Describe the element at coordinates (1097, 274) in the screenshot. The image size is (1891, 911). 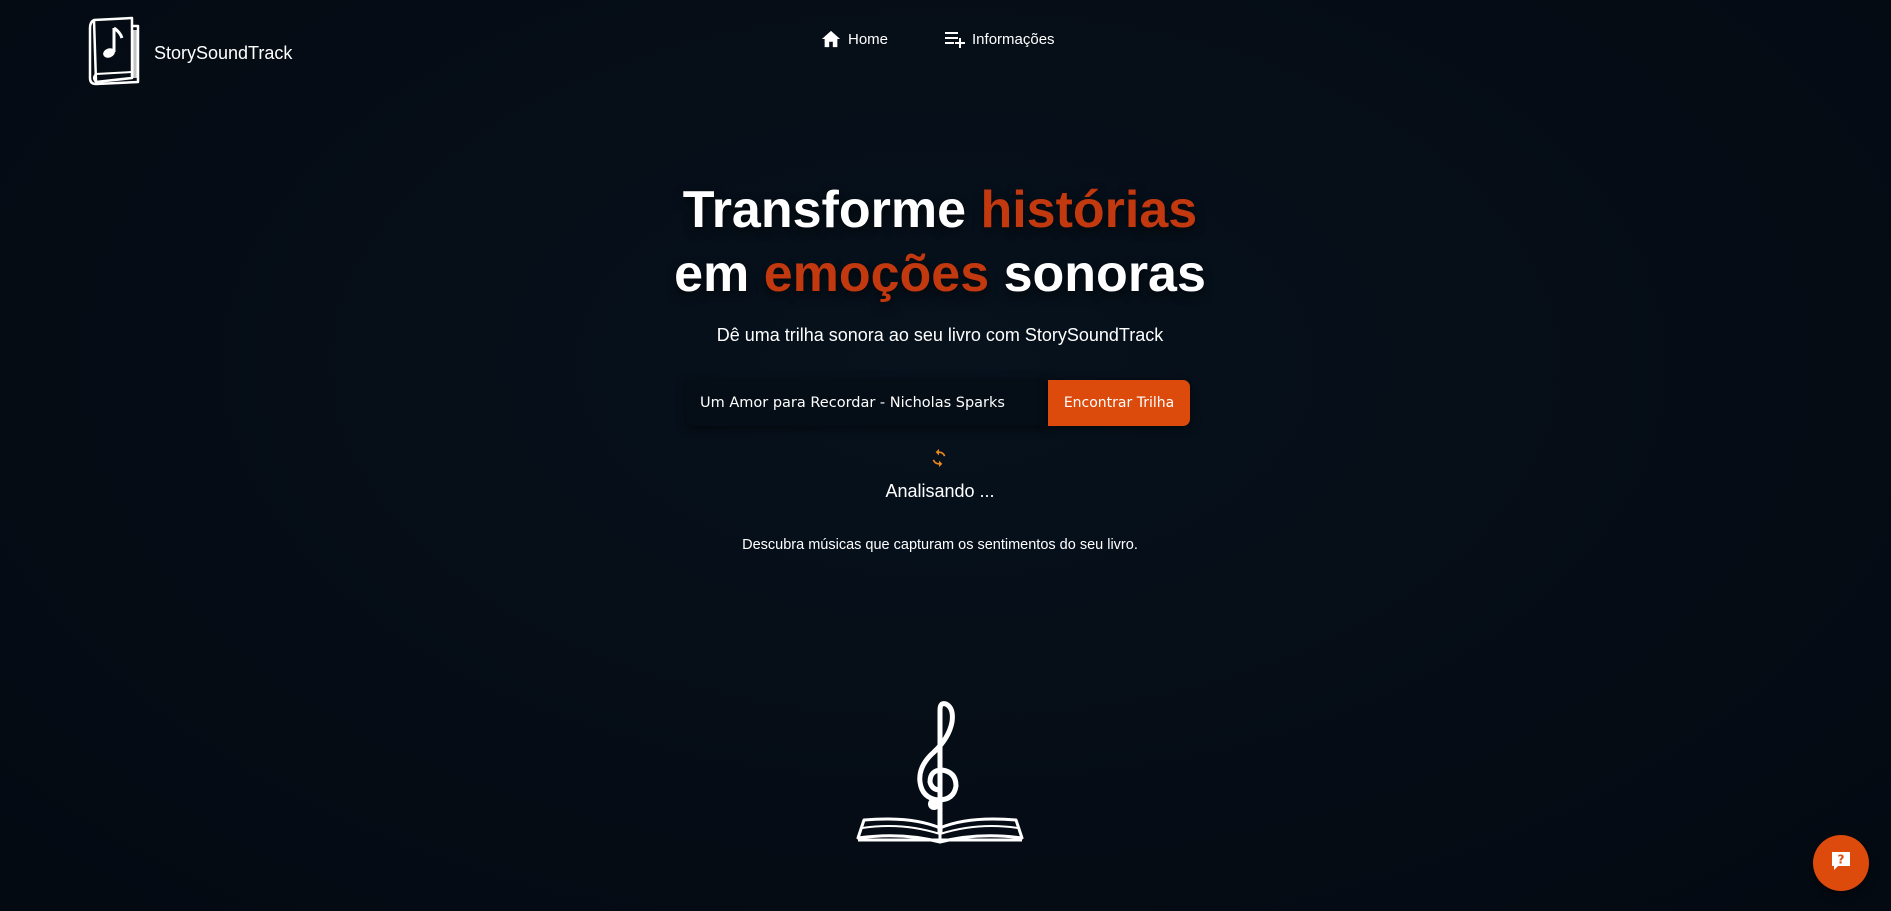
I see `hero-title-text: sonoras` at that location.